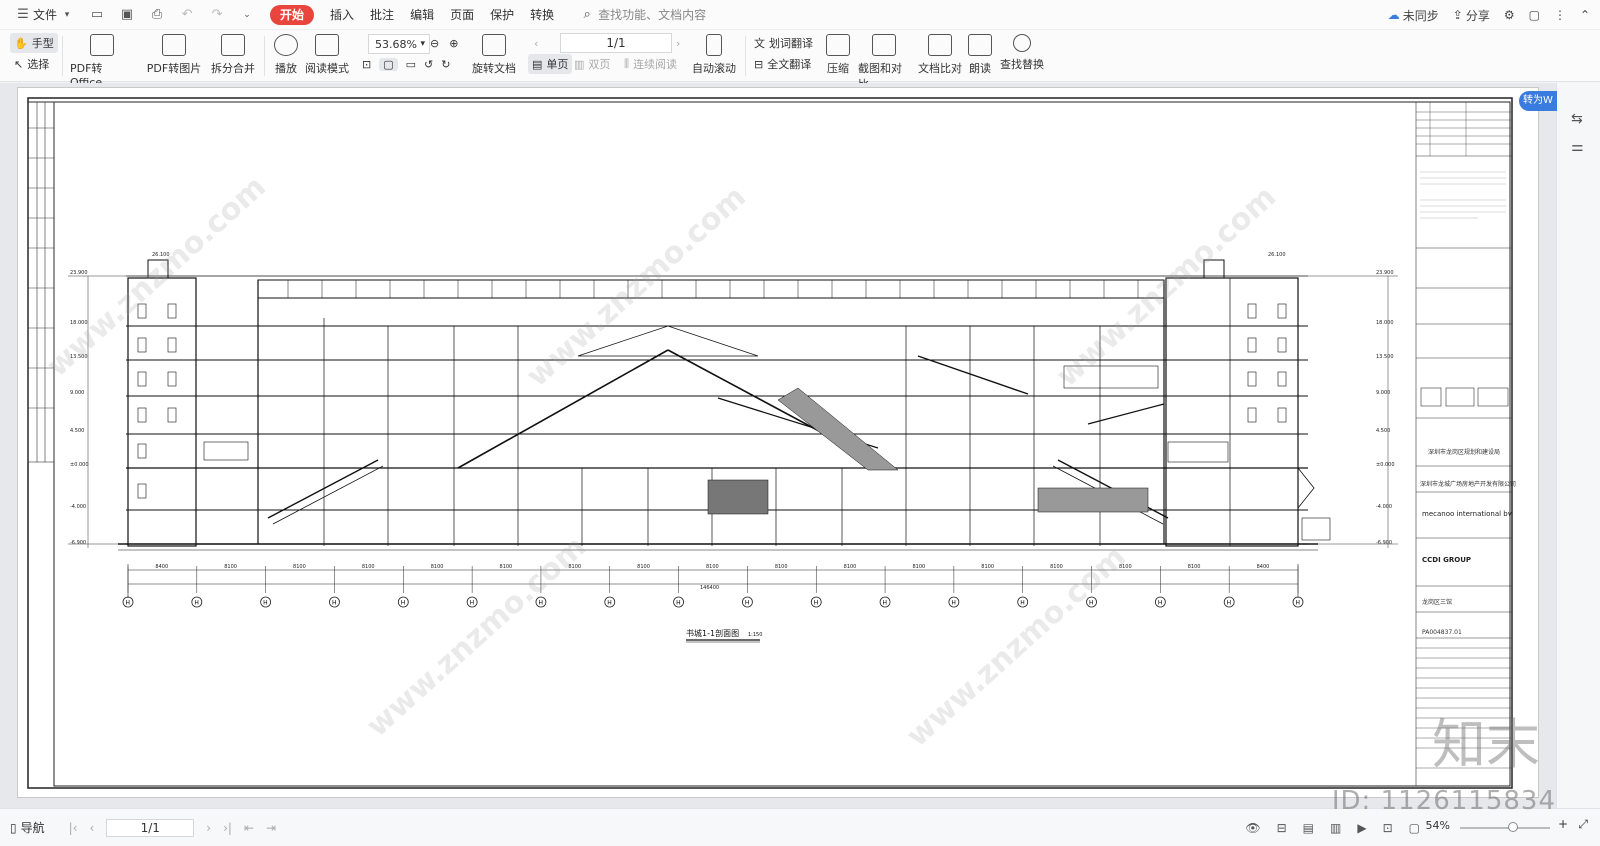 This screenshot has width=1600, height=846. Describe the element at coordinates (388, 64) in the screenshot. I see `fit-page-icon: ▢` at that location.